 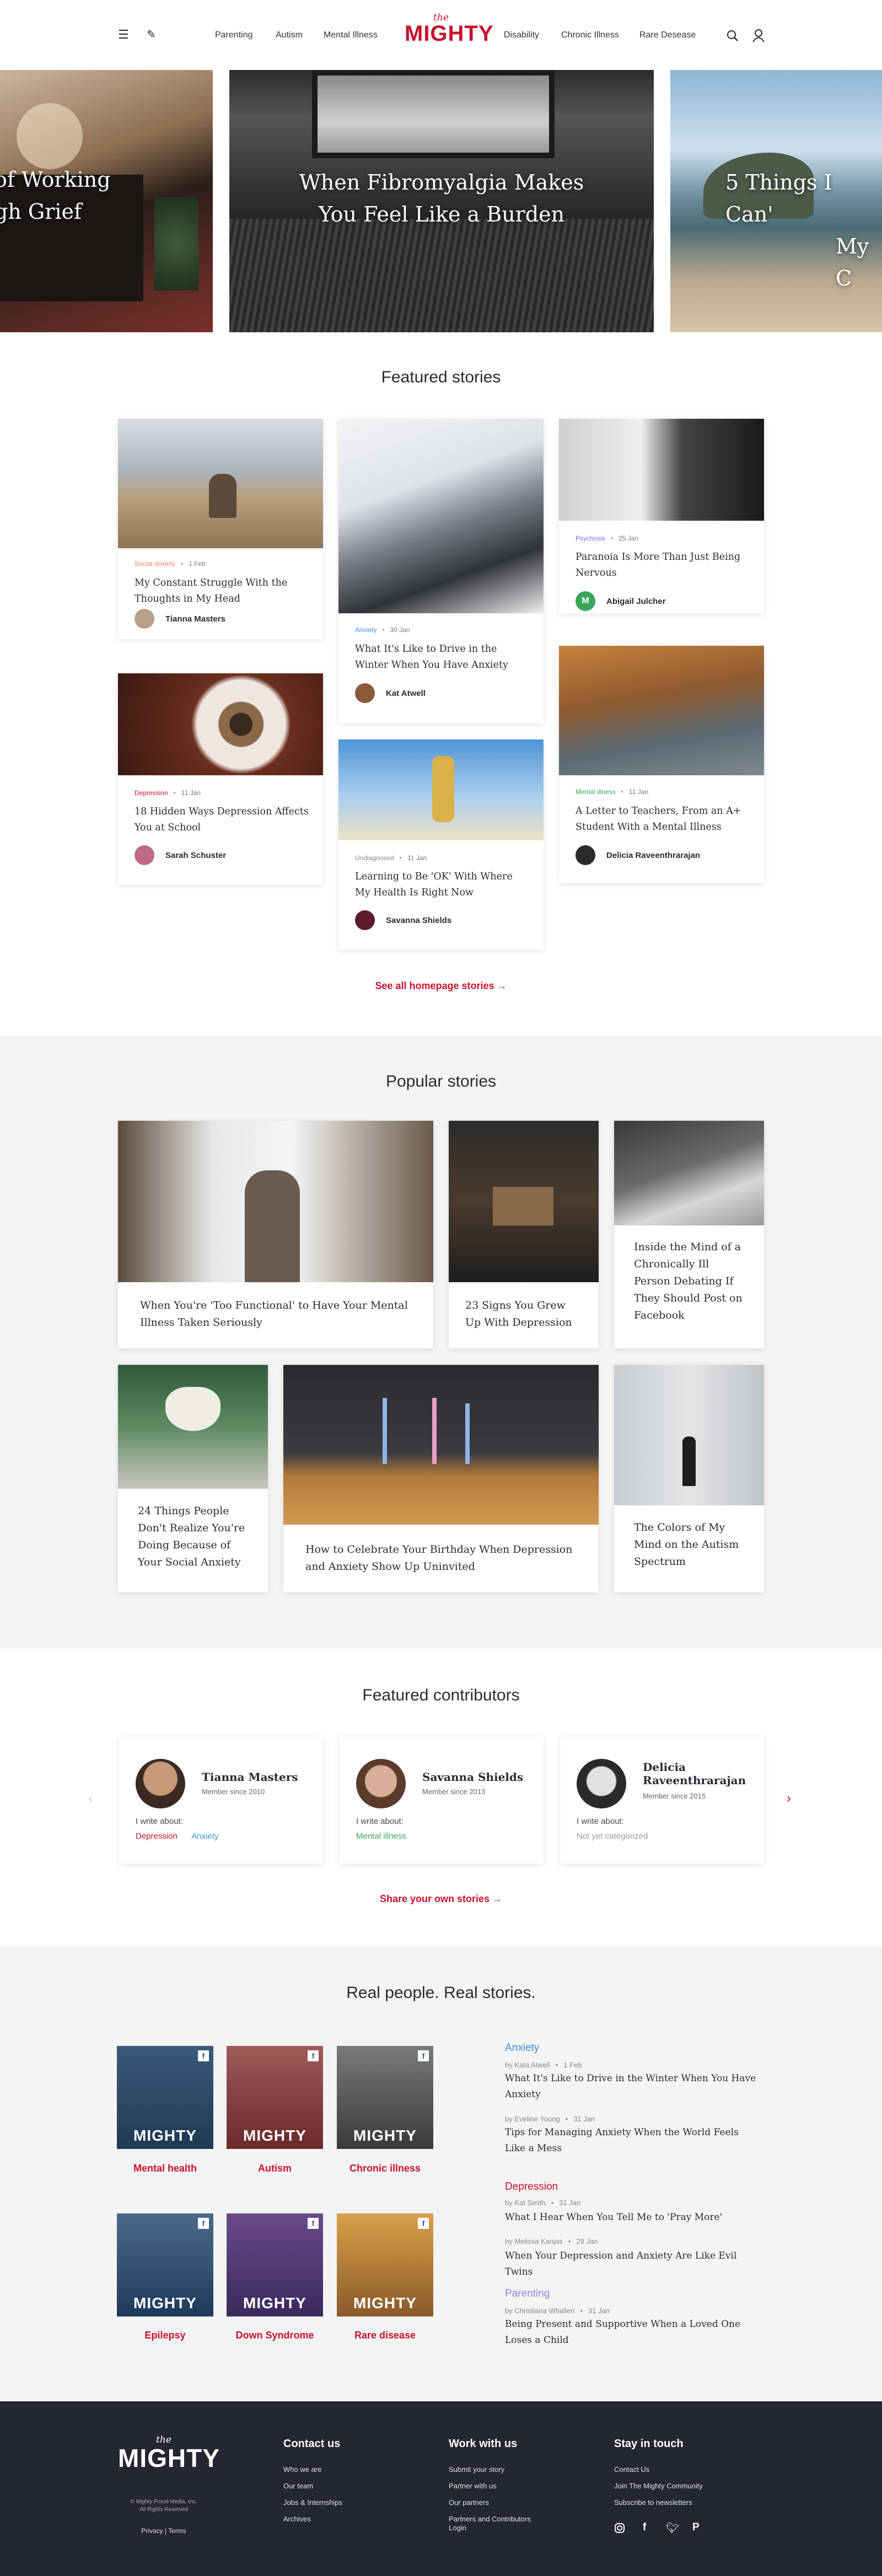 I want to click on tile-label: Rare disease, so click(x=385, y=2335).